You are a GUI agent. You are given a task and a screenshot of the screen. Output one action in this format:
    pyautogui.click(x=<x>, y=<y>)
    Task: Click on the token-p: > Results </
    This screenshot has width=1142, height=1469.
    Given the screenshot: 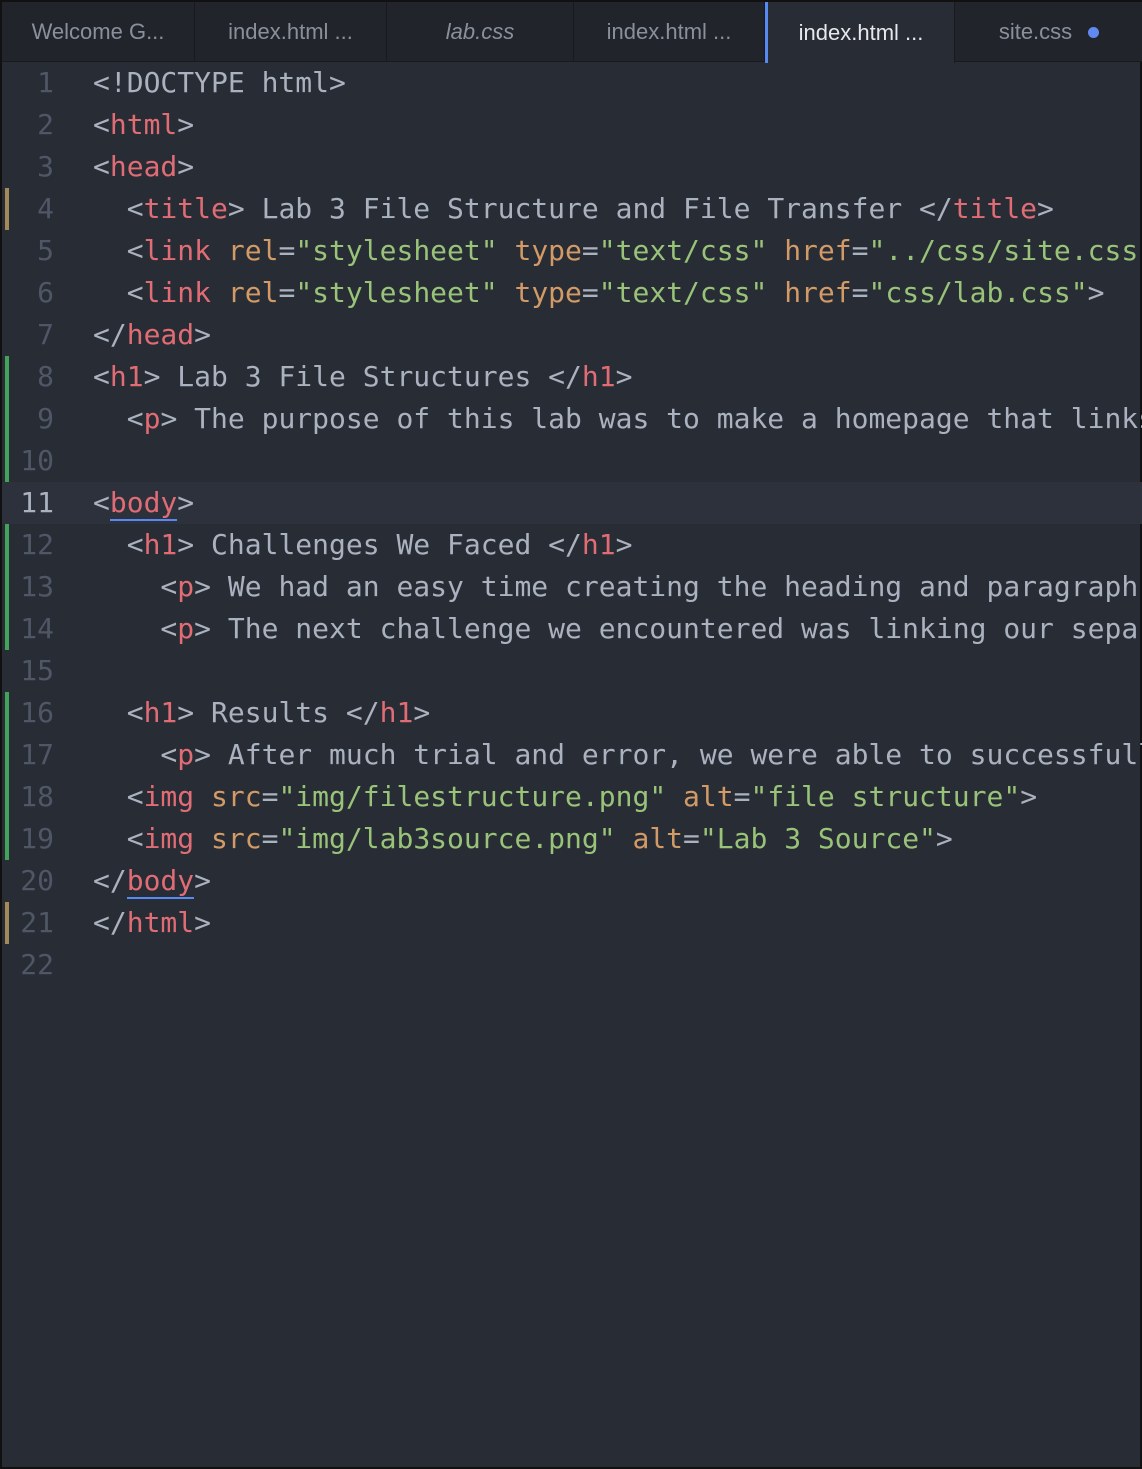 What is the action you would take?
    pyautogui.click(x=278, y=712)
    